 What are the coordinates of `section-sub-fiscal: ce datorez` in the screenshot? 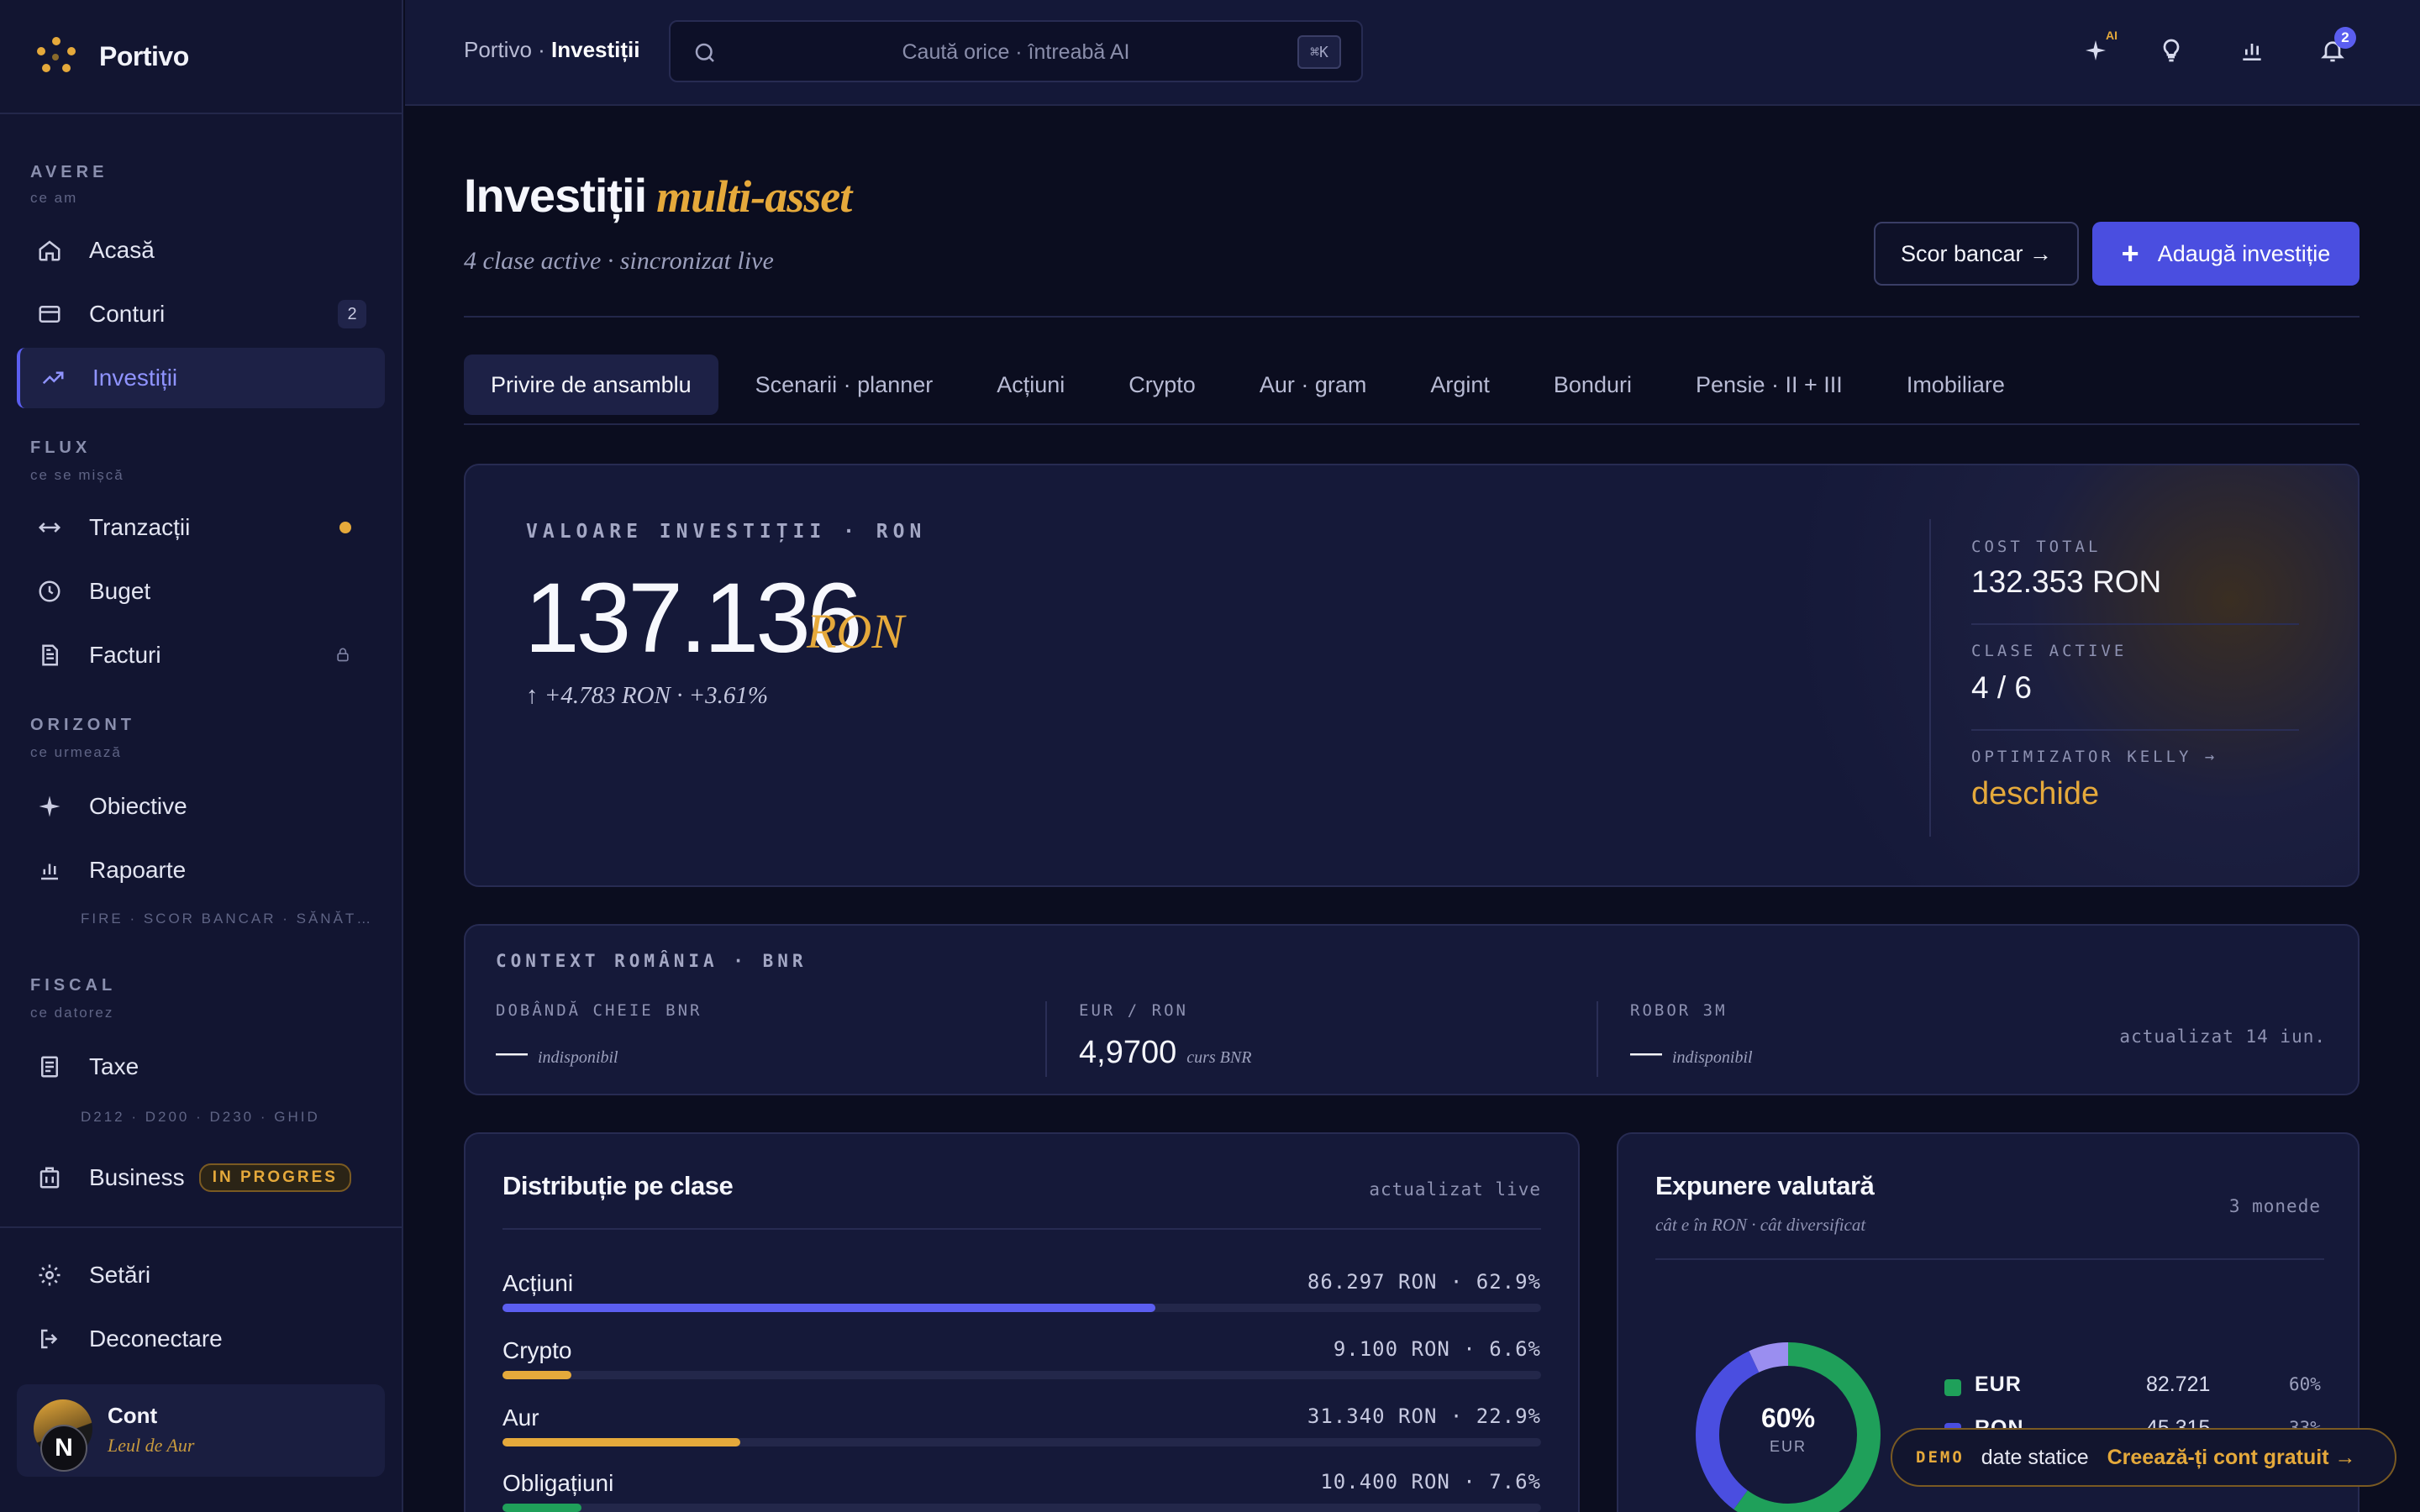 It's located at (72, 1013).